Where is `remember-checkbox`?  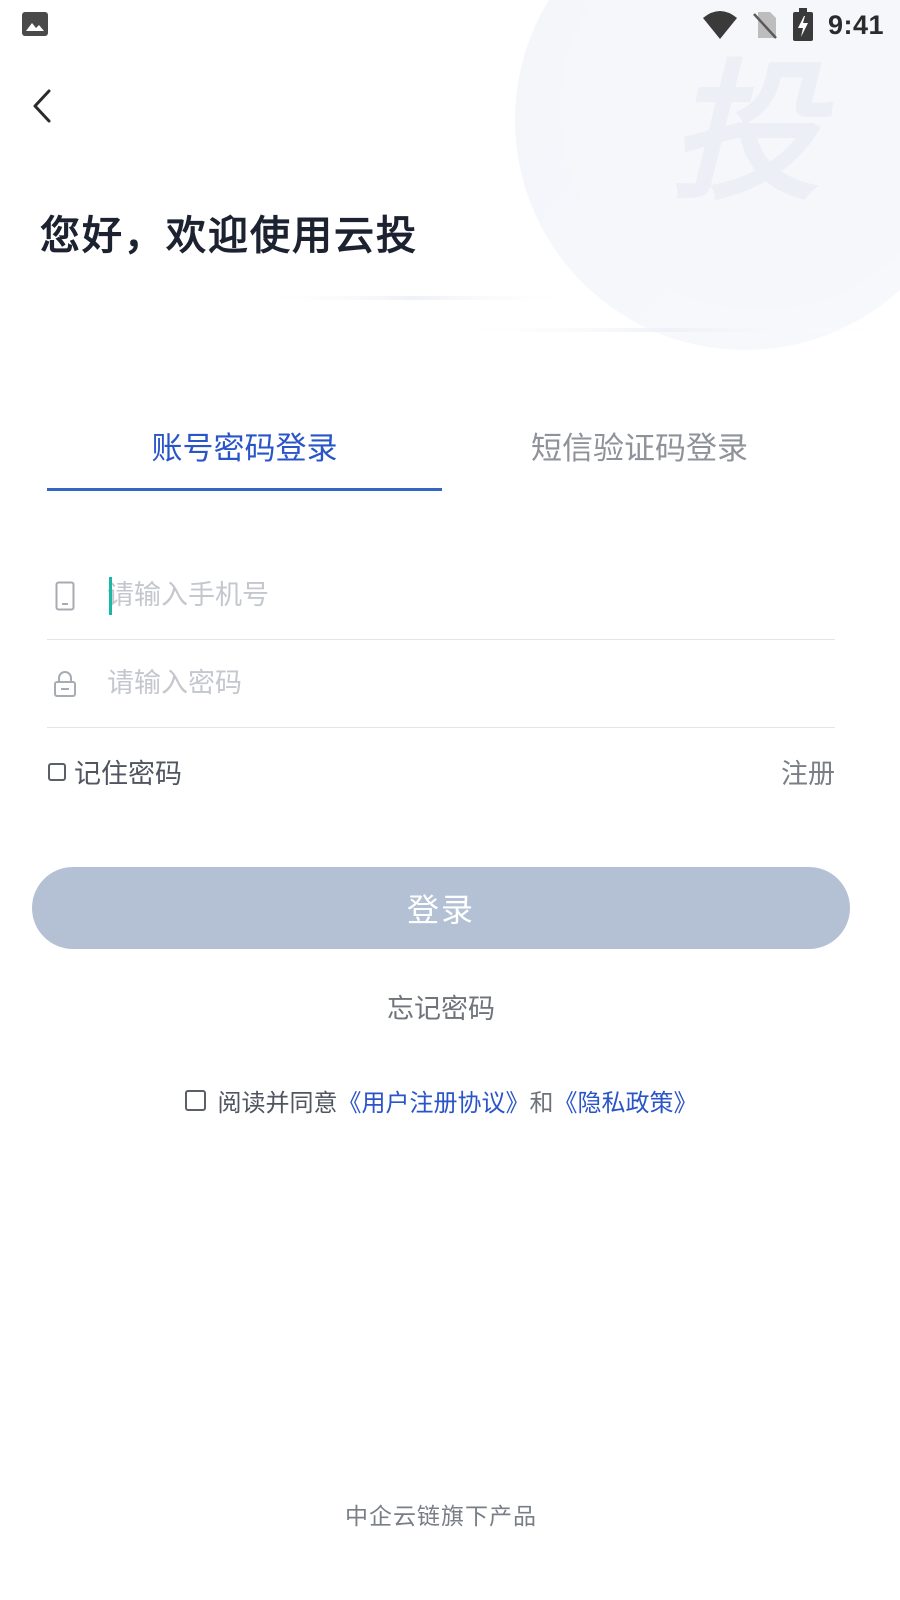 remember-checkbox is located at coordinates (57, 771).